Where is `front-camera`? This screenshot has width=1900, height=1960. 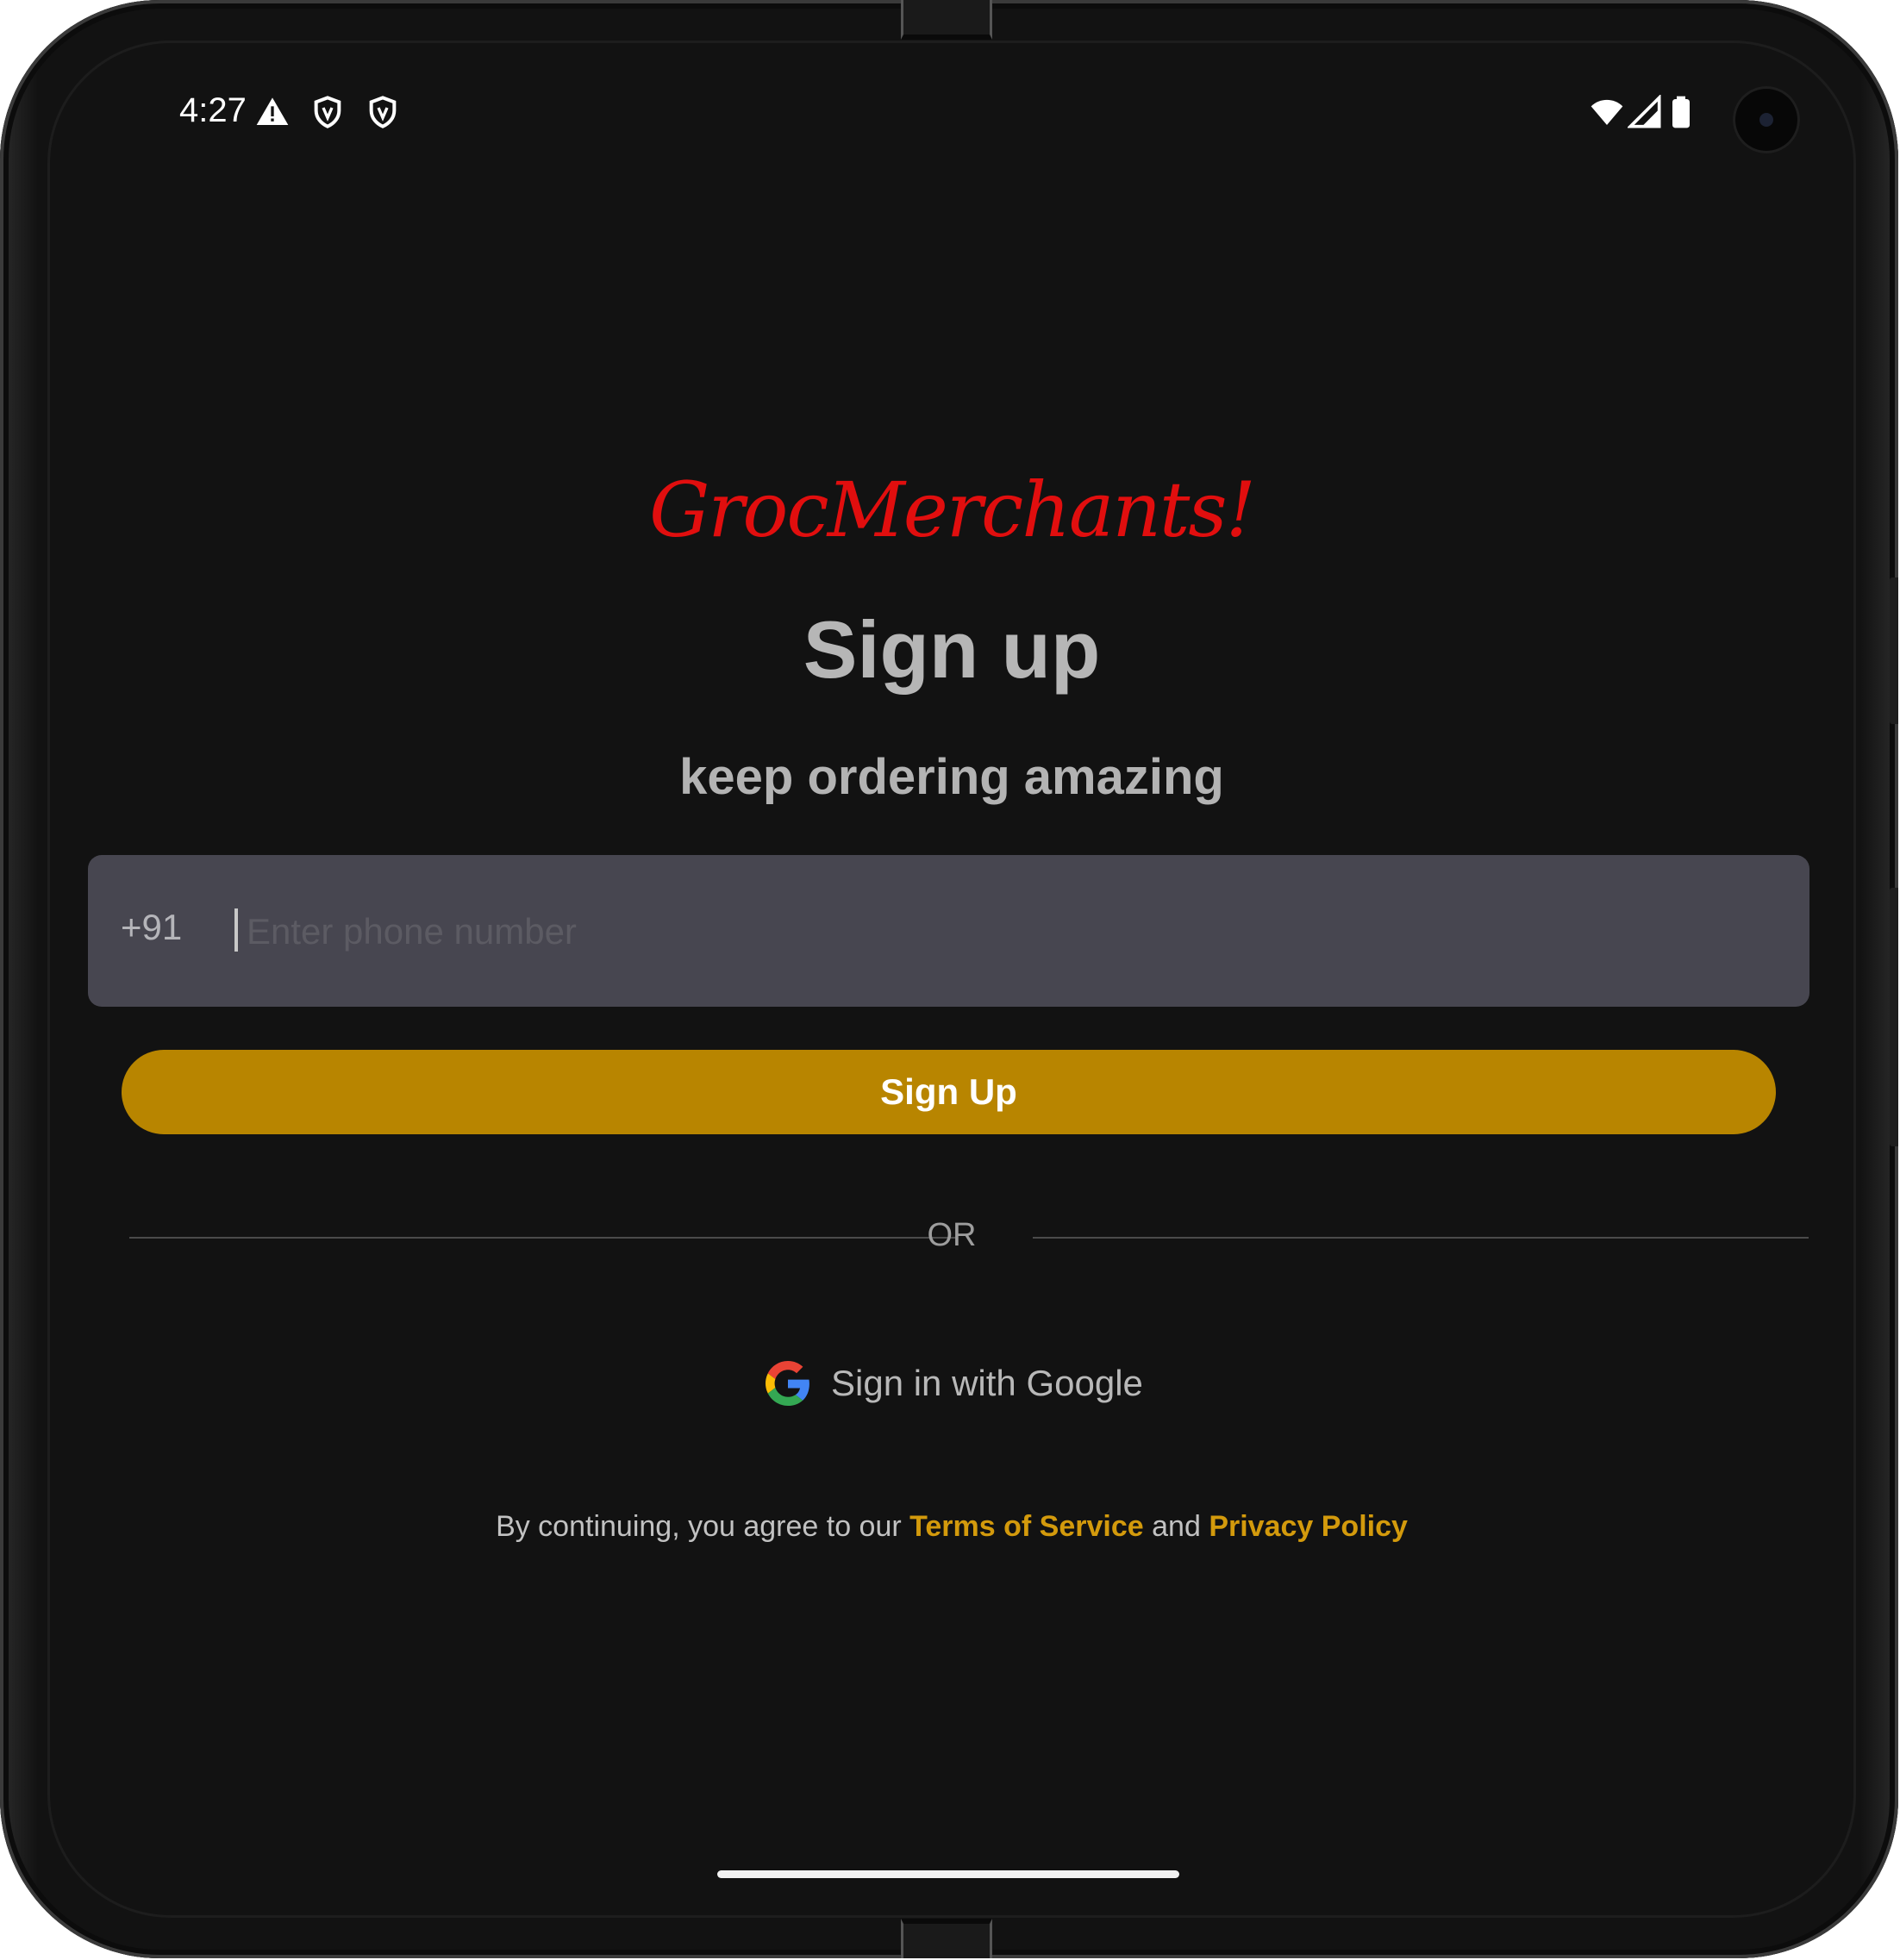
front-camera is located at coordinates (1766, 119).